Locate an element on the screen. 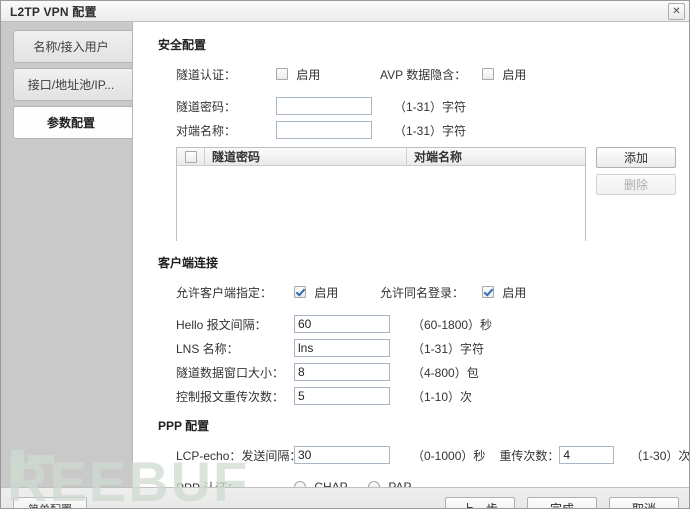 The width and height of the screenshot is (690, 509). hello-interval-row: Hello 报文间隔： （60-1800）秒 is located at coordinates (423, 324).